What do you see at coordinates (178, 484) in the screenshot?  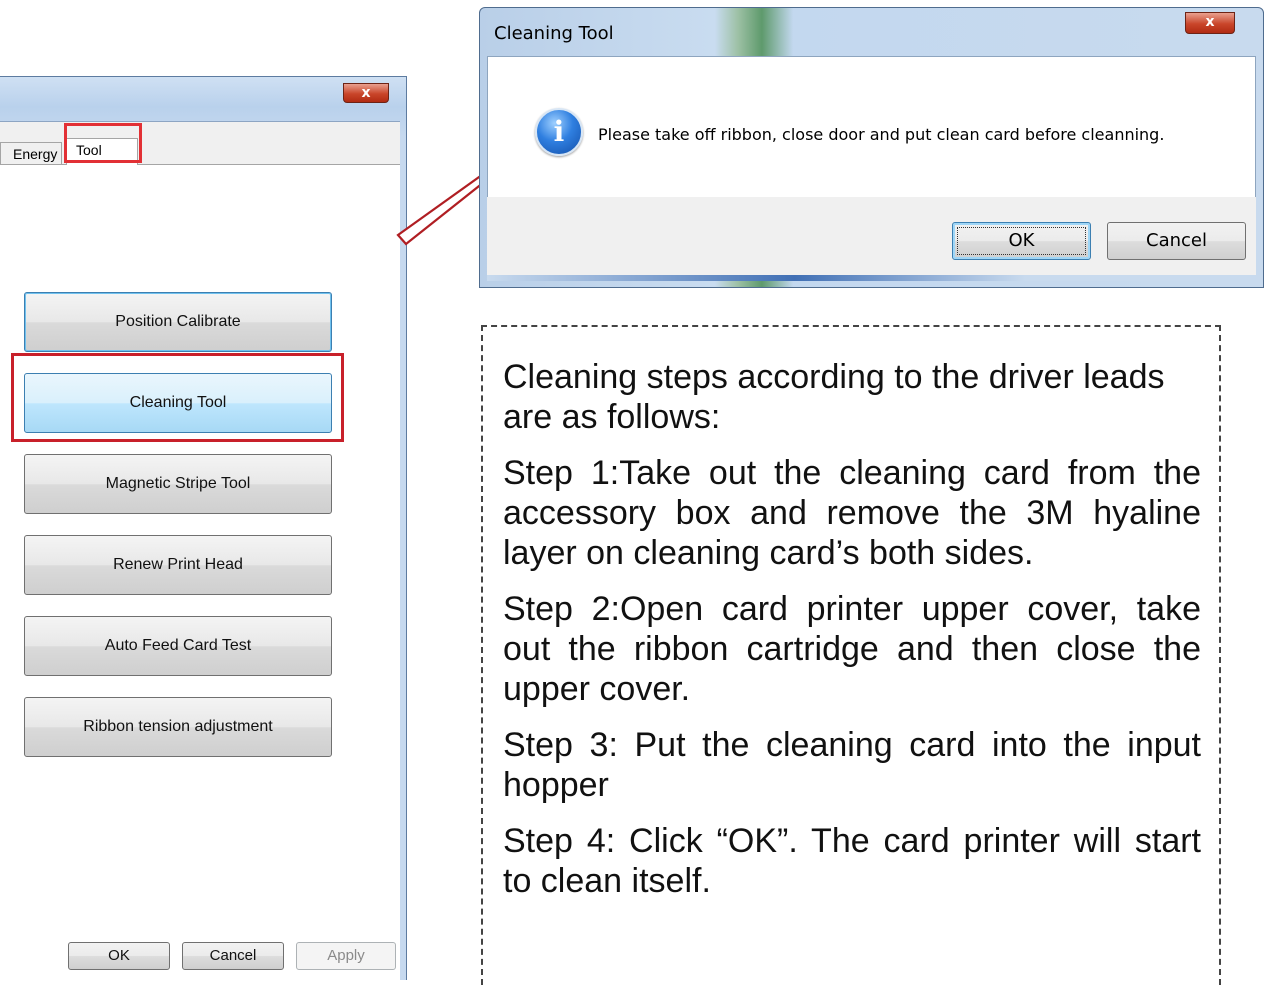 I see `magnetic-stripe-tool-button: Magnetic Stripe Tool` at bounding box center [178, 484].